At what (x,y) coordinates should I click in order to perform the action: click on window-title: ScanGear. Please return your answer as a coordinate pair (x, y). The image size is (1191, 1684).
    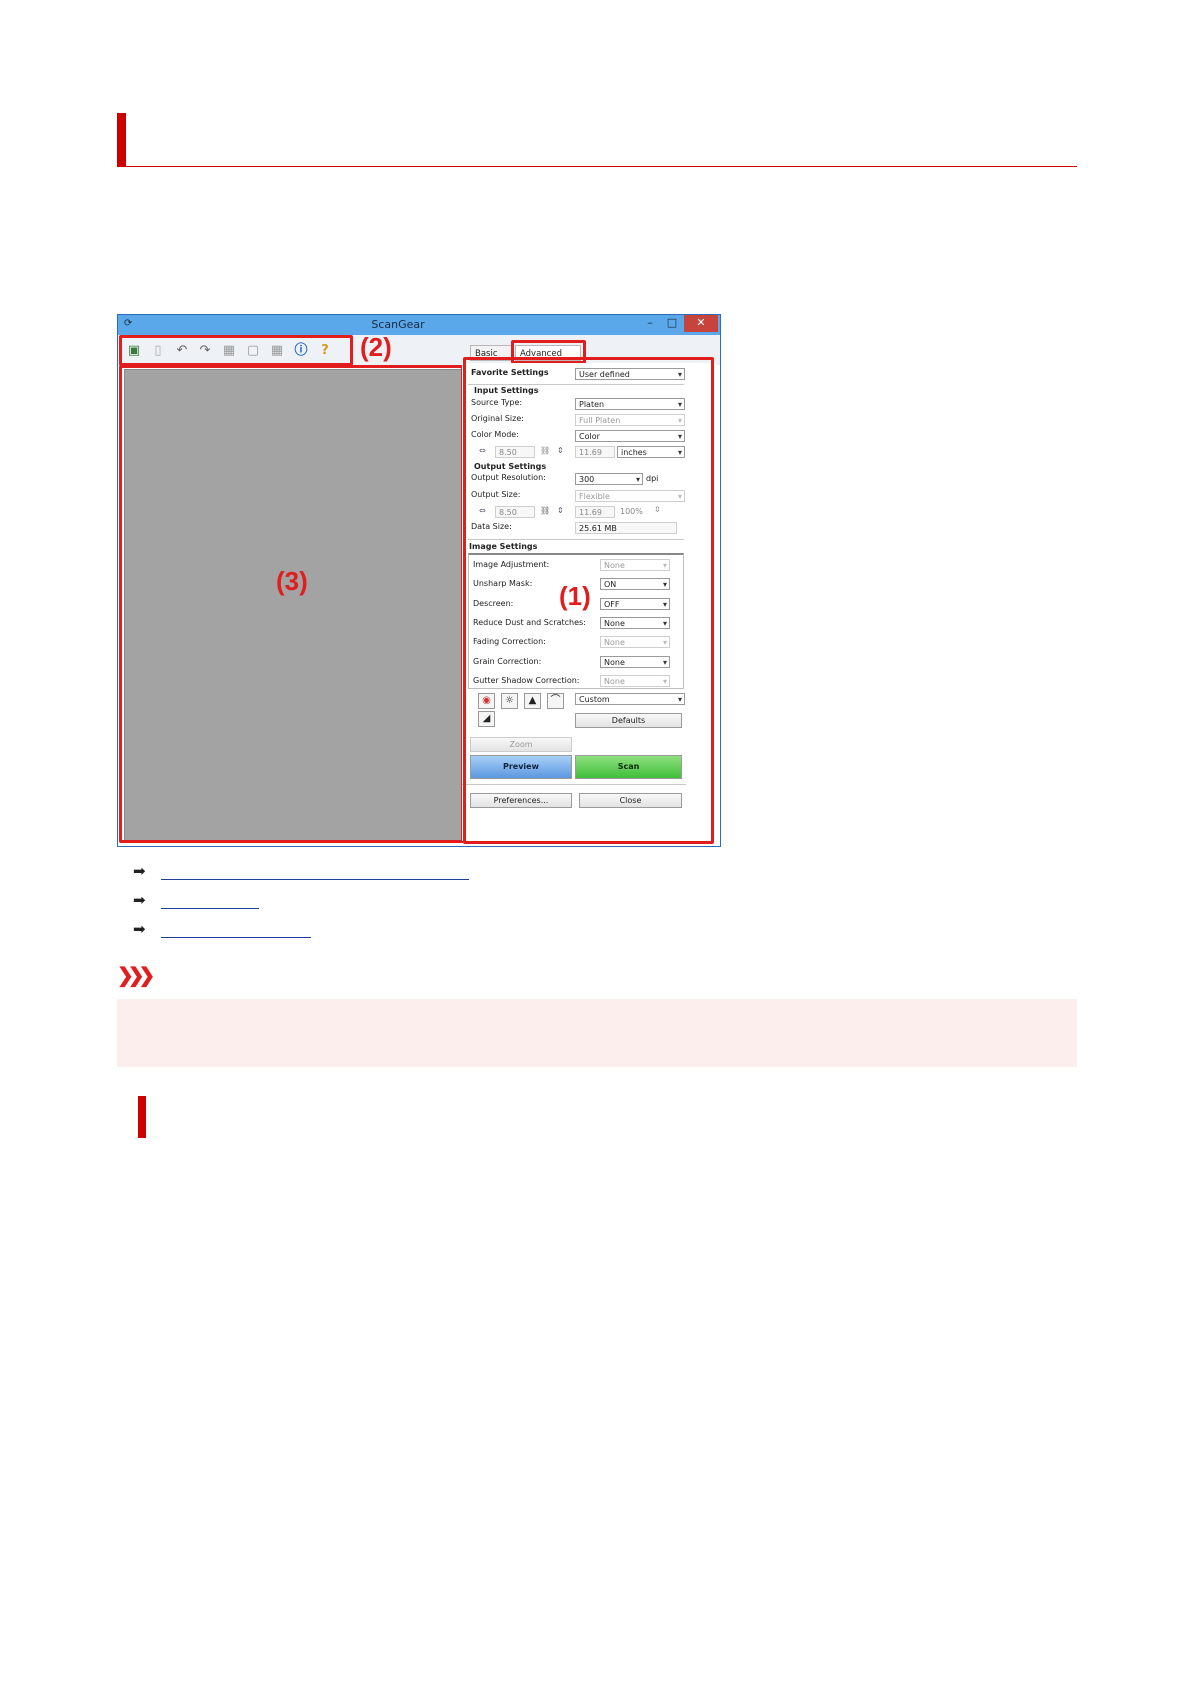
    Looking at the image, I should click on (398, 324).